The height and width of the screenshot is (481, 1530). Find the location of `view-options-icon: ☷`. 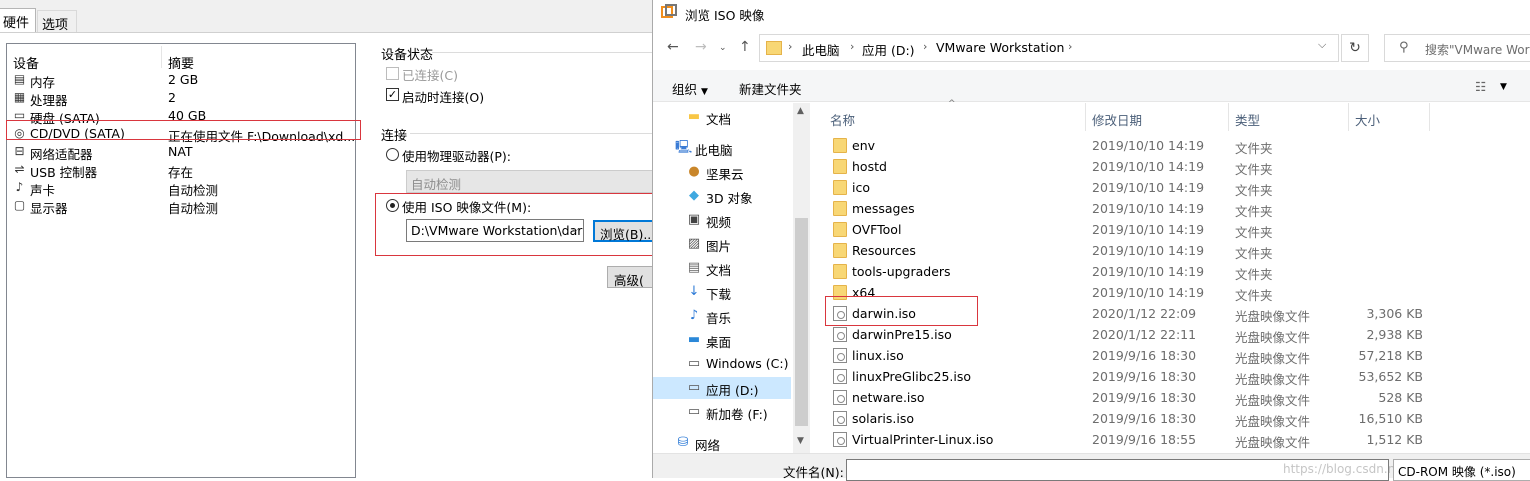

view-options-icon: ☷ is located at coordinates (1480, 86).